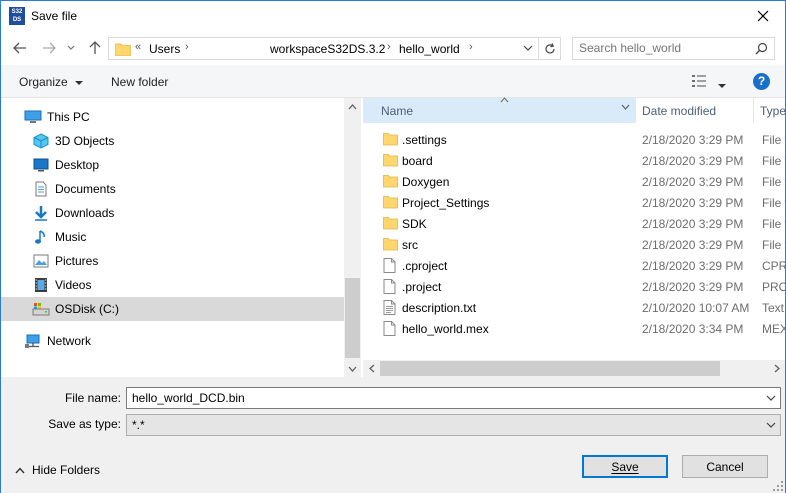 This screenshot has height=493, width=786. I want to click on file-row: .cproject 2/18/2020 3:29 PM CPRO, so click(574, 265).